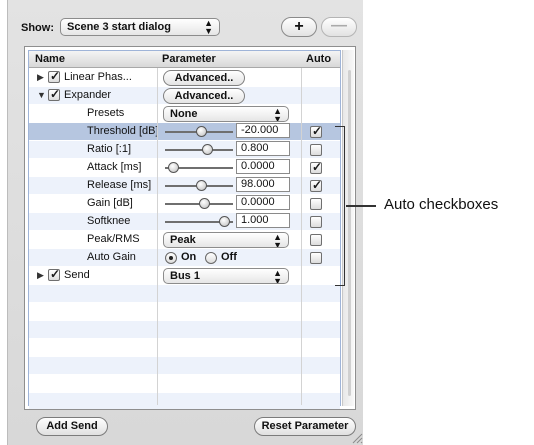 The width and height of the screenshot is (534, 445). Describe the element at coordinates (211, 258) in the screenshot. I see `auto-gain-off-radio` at that location.